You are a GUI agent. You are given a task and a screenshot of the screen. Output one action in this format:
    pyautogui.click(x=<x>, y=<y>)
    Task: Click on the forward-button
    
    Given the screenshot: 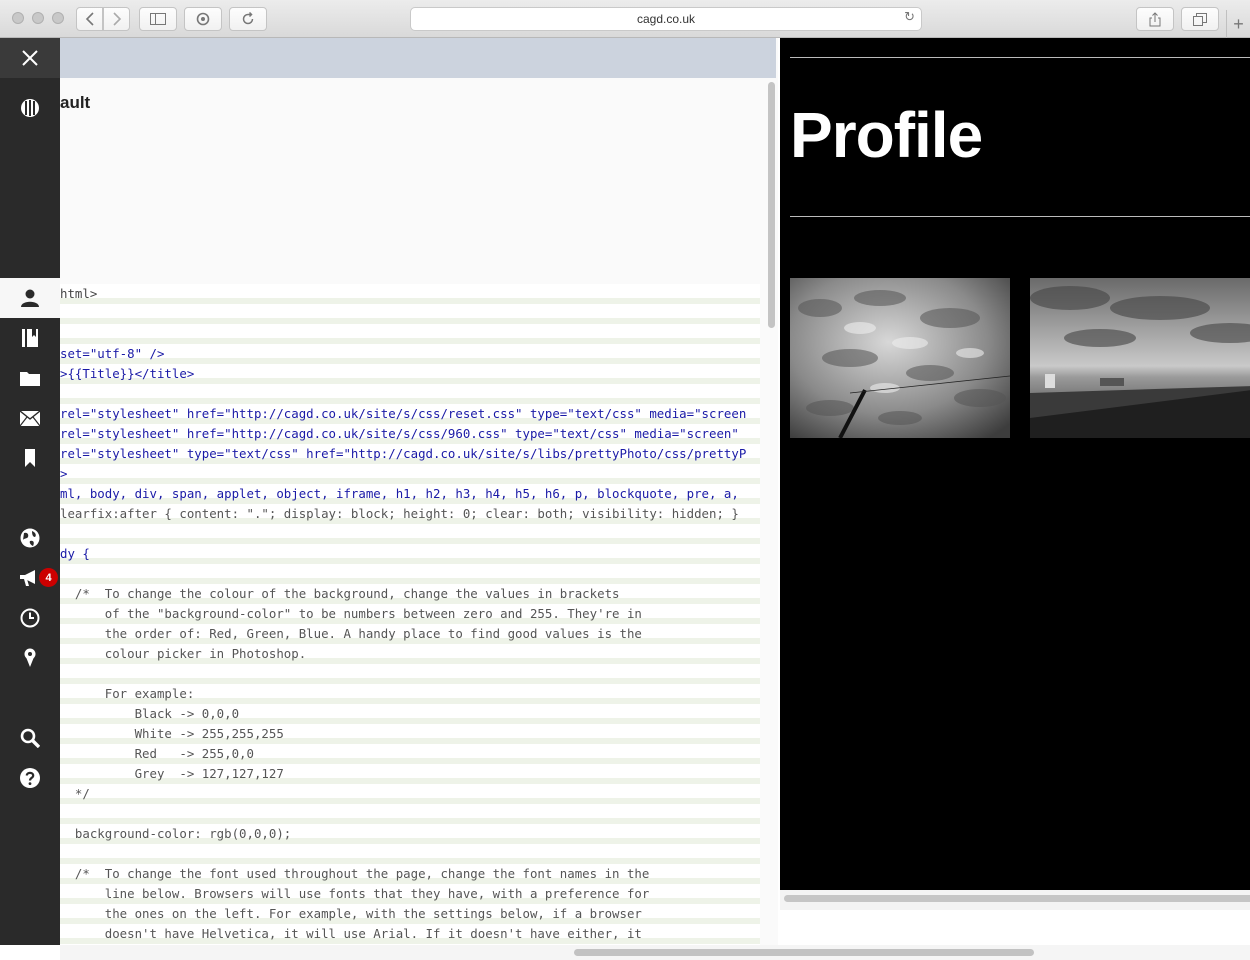 What is the action you would take?
    pyautogui.click(x=116, y=19)
    